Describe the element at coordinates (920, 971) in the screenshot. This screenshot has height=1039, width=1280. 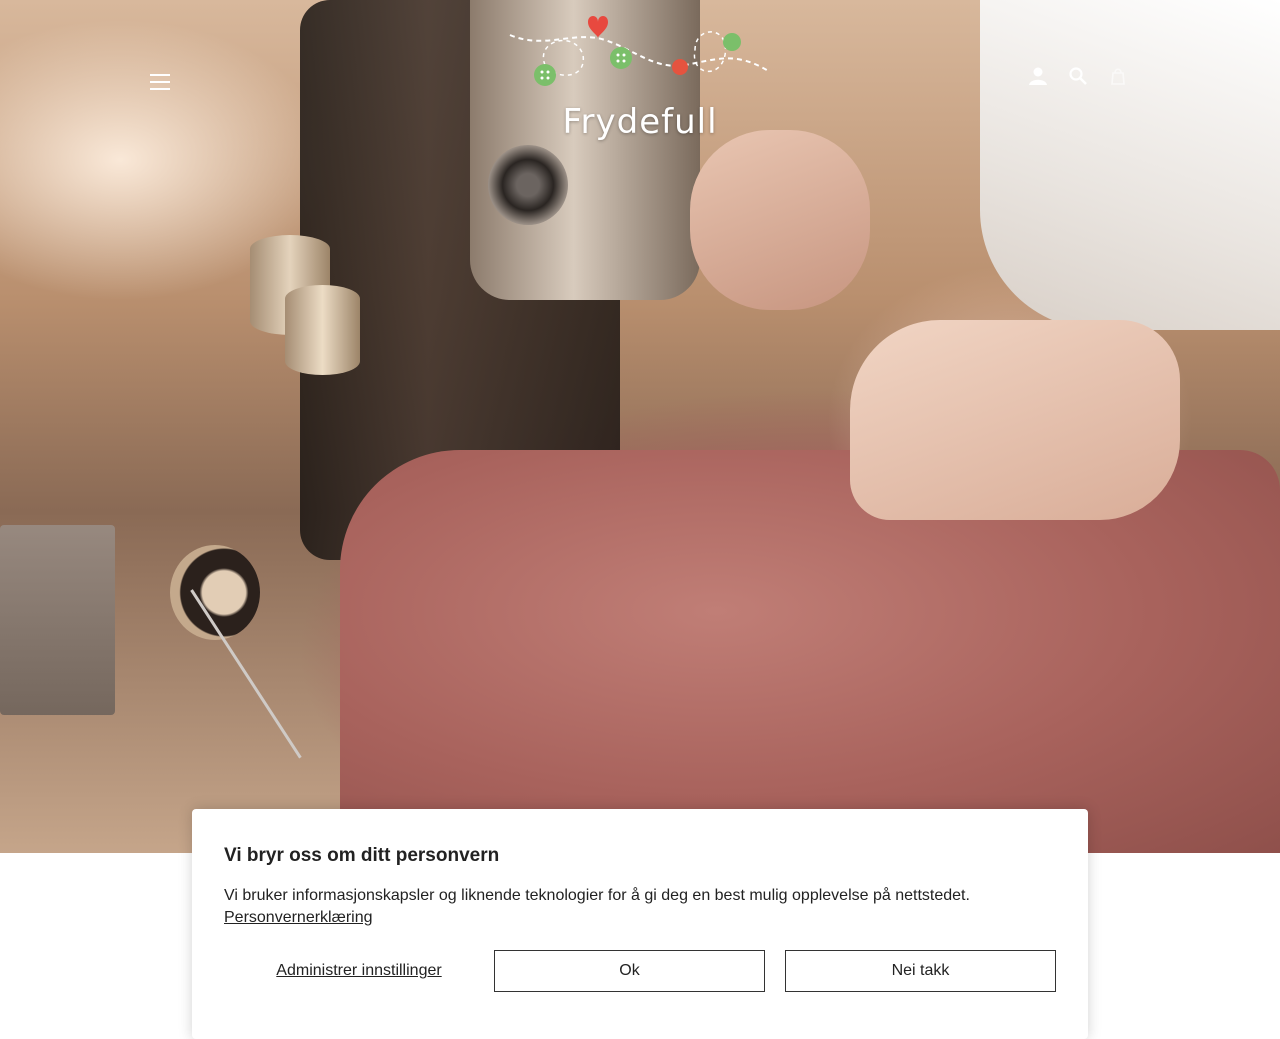
I see `decline-button: Nei takk` at that location.